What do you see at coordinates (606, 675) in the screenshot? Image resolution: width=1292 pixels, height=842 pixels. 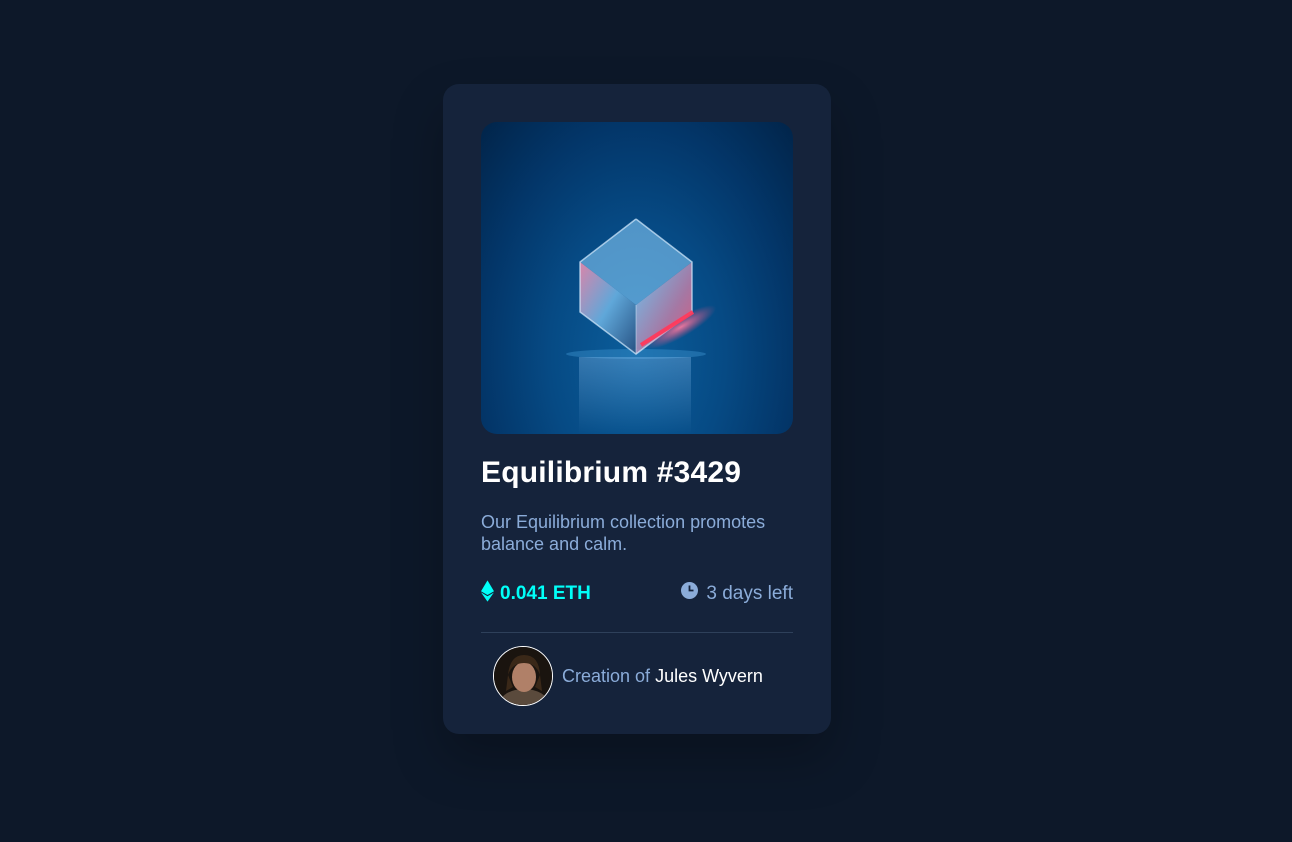 I see `creator-prefix: Creation of` at bounding box center [606, 675].